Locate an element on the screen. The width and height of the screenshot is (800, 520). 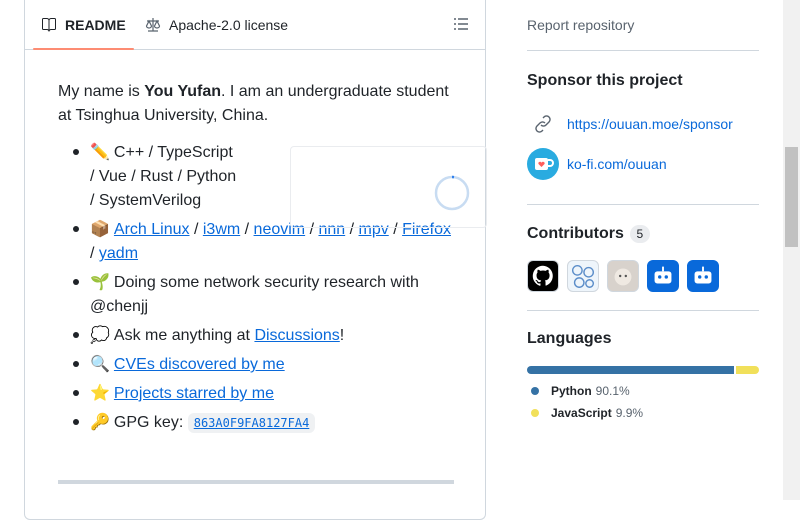
pencil-icon: ✏️ is located at coordinates (100, 151).